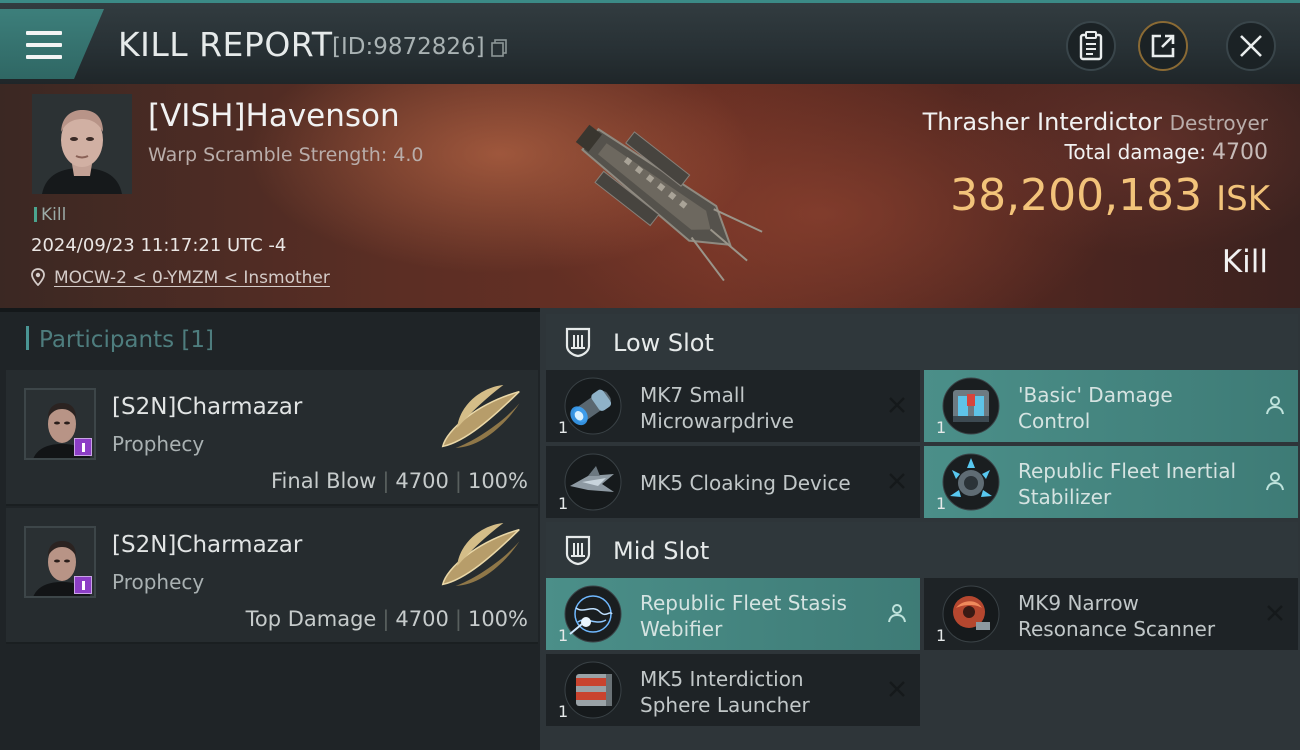 The image size is (1300, 750). Describe the element at coordinates (971, 482) in the screenshot. I see `inertial-stabilizer-icon` at that location.